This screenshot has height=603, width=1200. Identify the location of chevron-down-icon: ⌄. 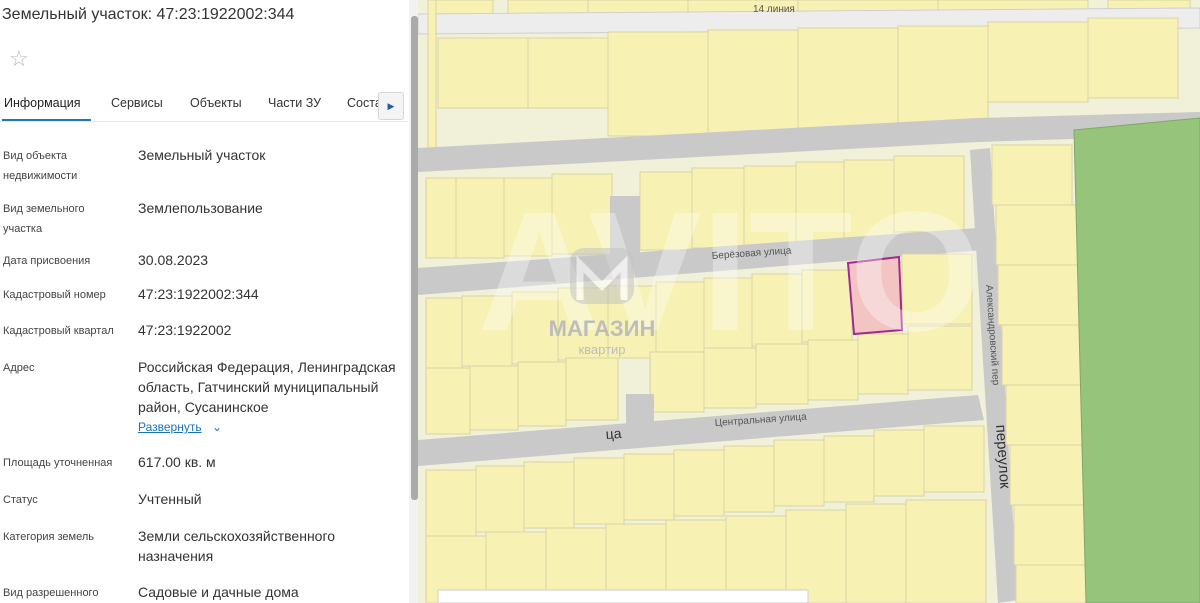
(217, 427).